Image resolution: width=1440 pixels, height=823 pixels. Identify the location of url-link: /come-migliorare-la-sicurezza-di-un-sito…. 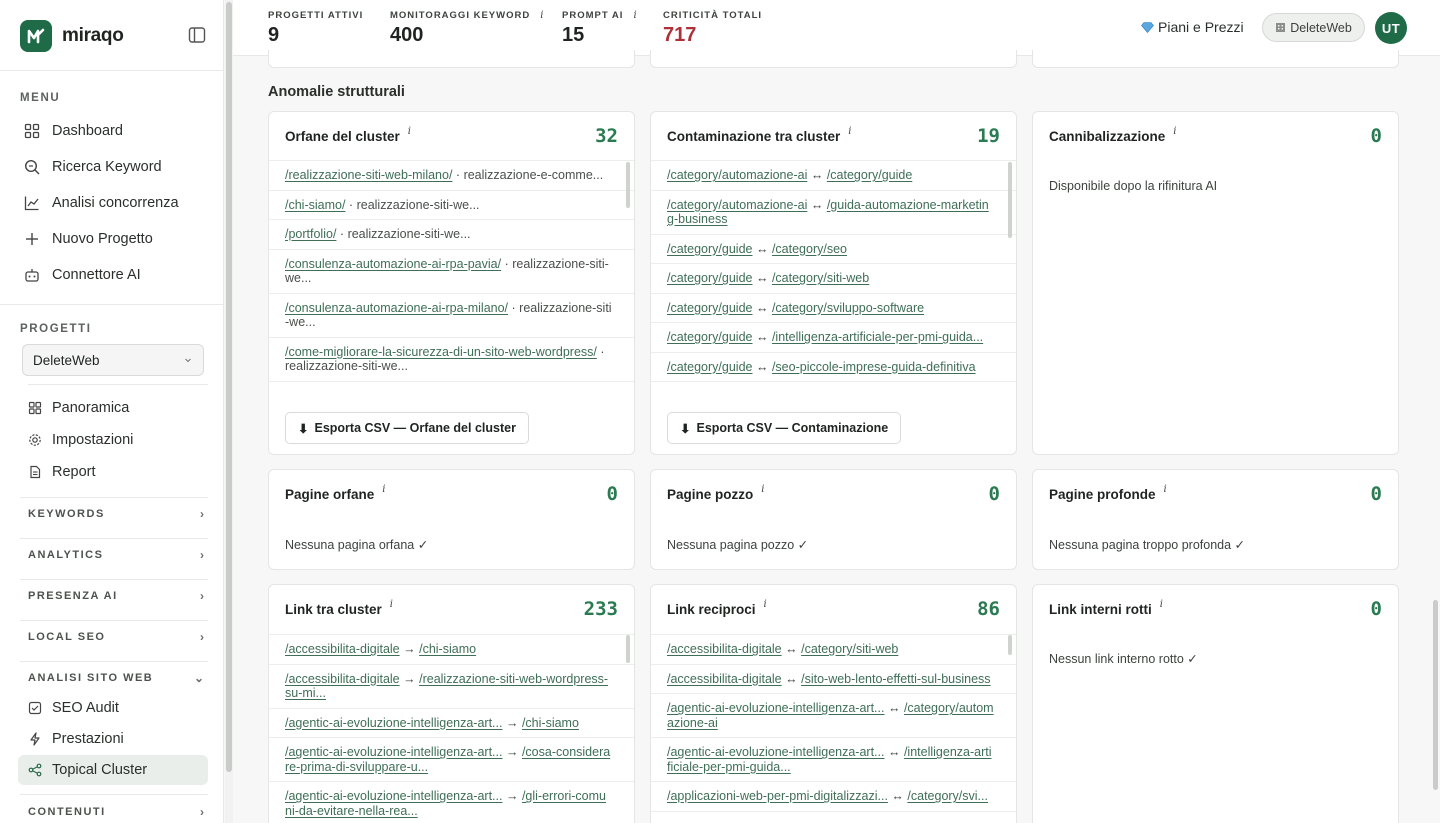
(441, 352).